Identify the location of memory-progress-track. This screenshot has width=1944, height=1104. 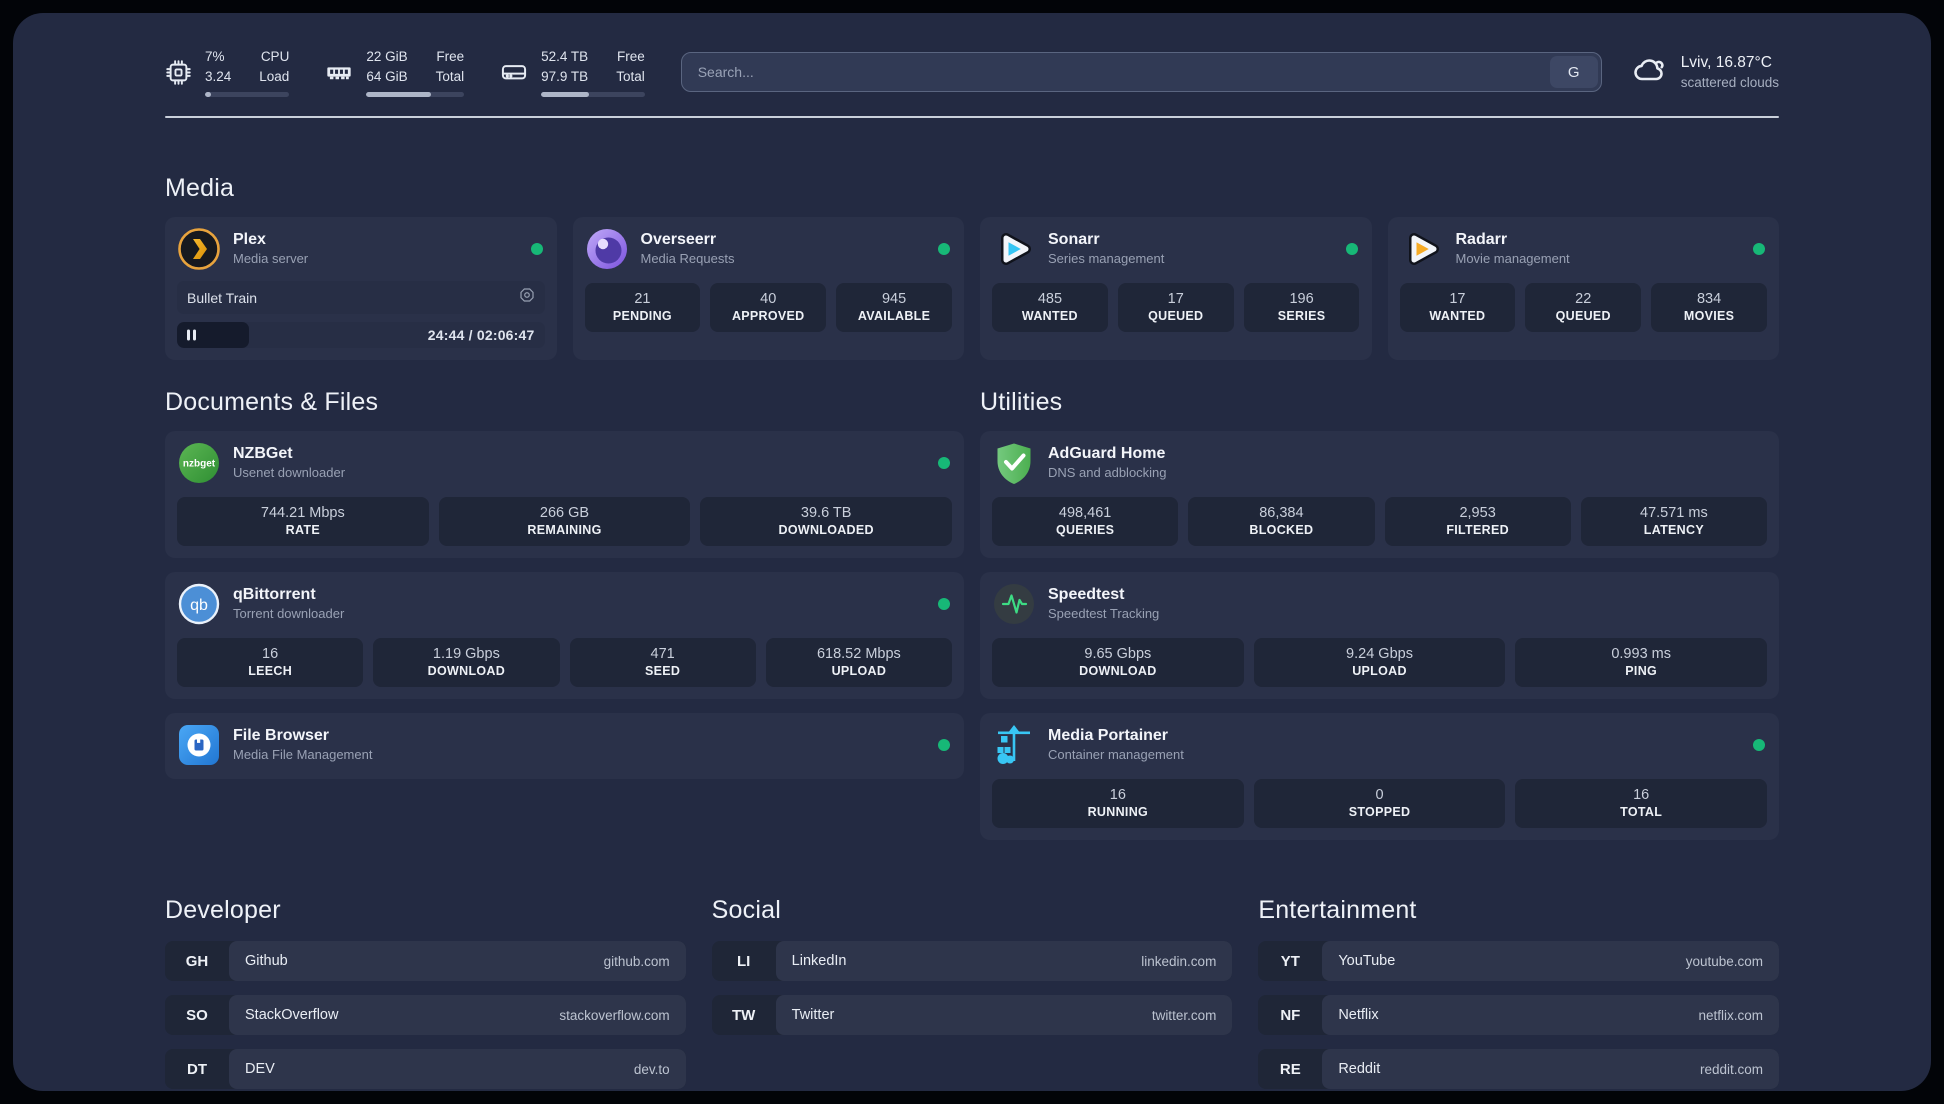
(415, 94).